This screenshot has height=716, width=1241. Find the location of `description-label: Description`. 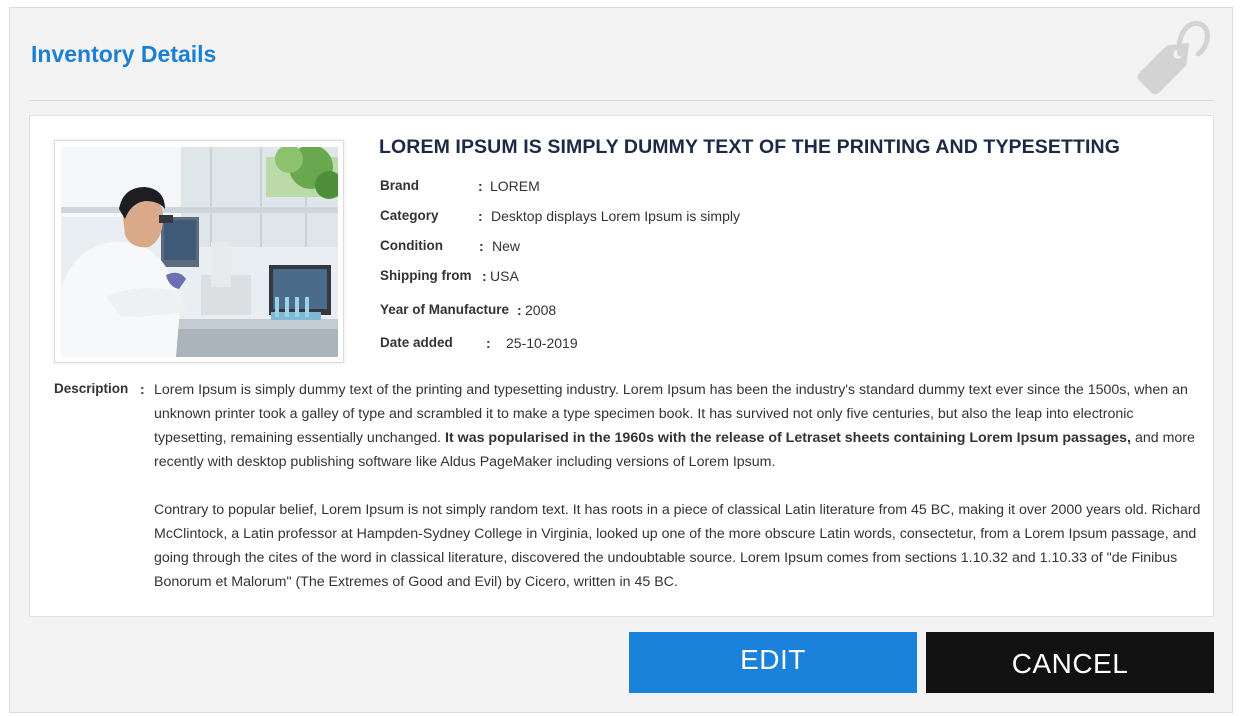

description-label: Description is located at coordinates (91, 388).